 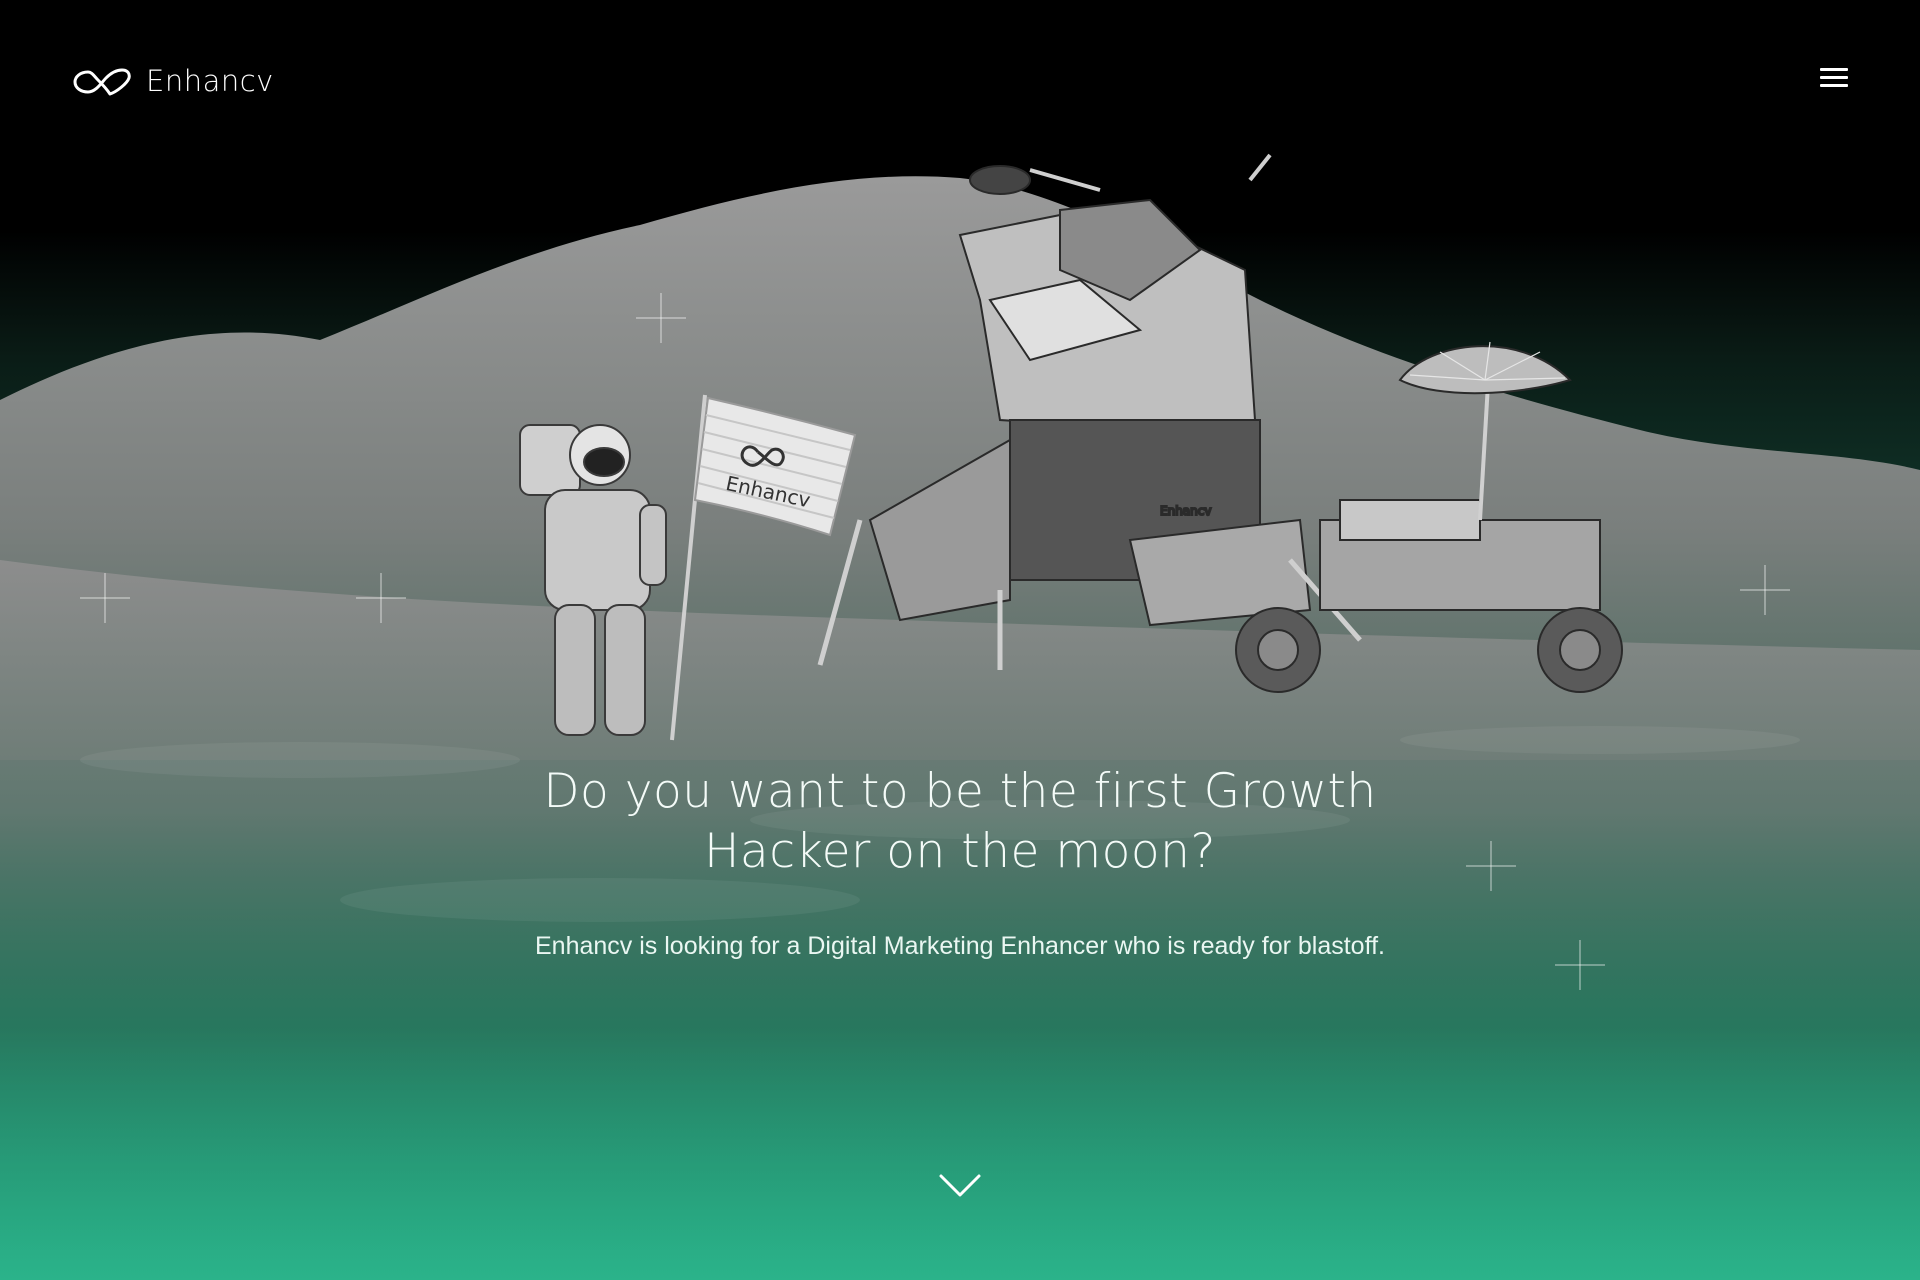 What do you see at coordinates (1185, 511) in the screenshot?
I see `module-text: Enhancv` at bounding box center [1185, 511].